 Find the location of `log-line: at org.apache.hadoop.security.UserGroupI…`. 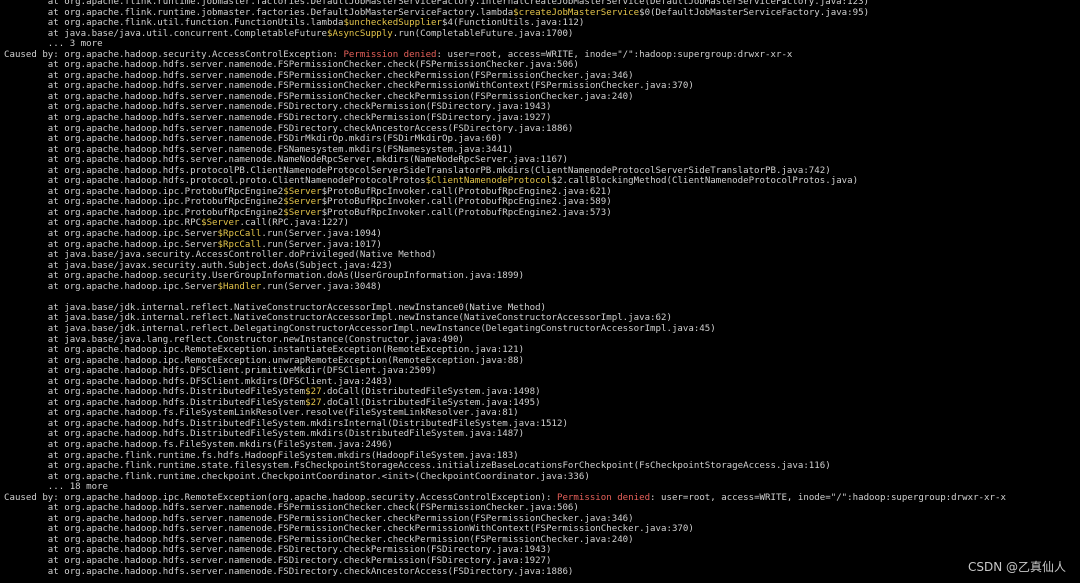

log-line: at org.apache.hadoop.security.UserGroupI… is located at coordinates (540, 276).